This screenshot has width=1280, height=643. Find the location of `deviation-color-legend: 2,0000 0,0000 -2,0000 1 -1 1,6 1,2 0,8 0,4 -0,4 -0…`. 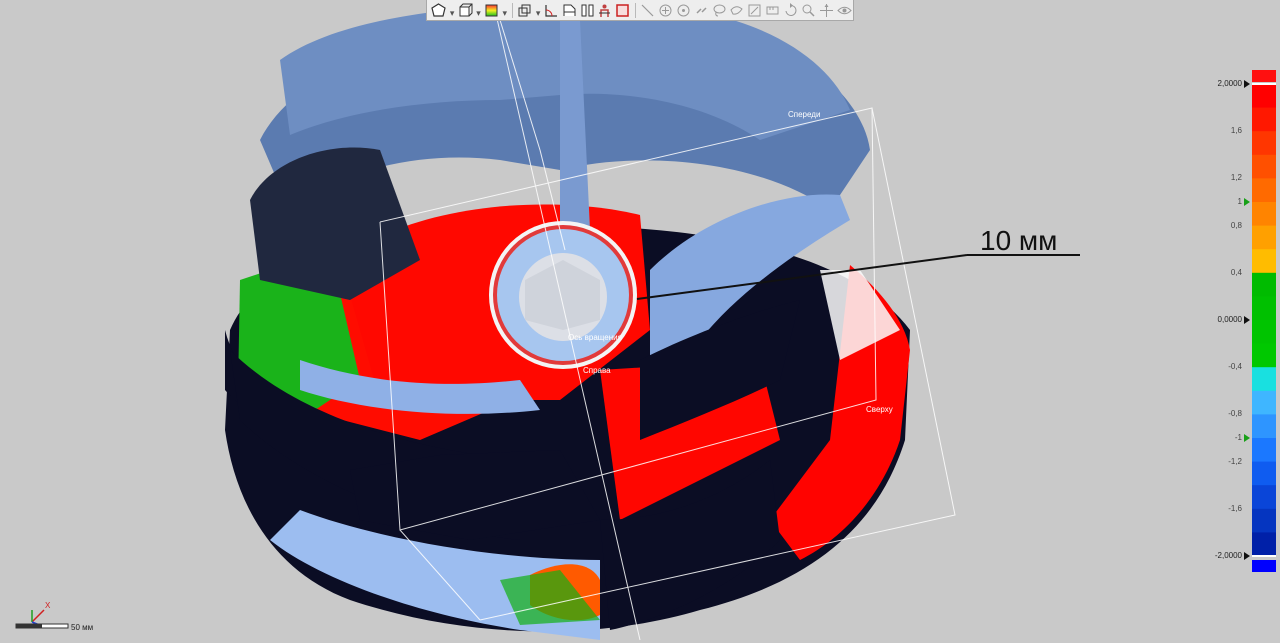

deviation-color-legend: 2,0000 0,0000 -2,0000 1 -1 1,6 1,2 0,8 0,4 -0,4 -0… is located at coordinates (1240, 321).